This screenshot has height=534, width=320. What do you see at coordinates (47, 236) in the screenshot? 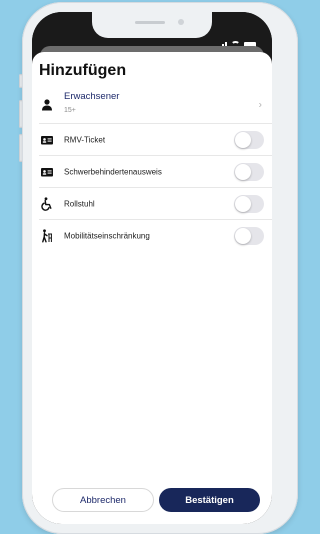
I see `mobility-impaired-icon` at bounding box center [47, 236].